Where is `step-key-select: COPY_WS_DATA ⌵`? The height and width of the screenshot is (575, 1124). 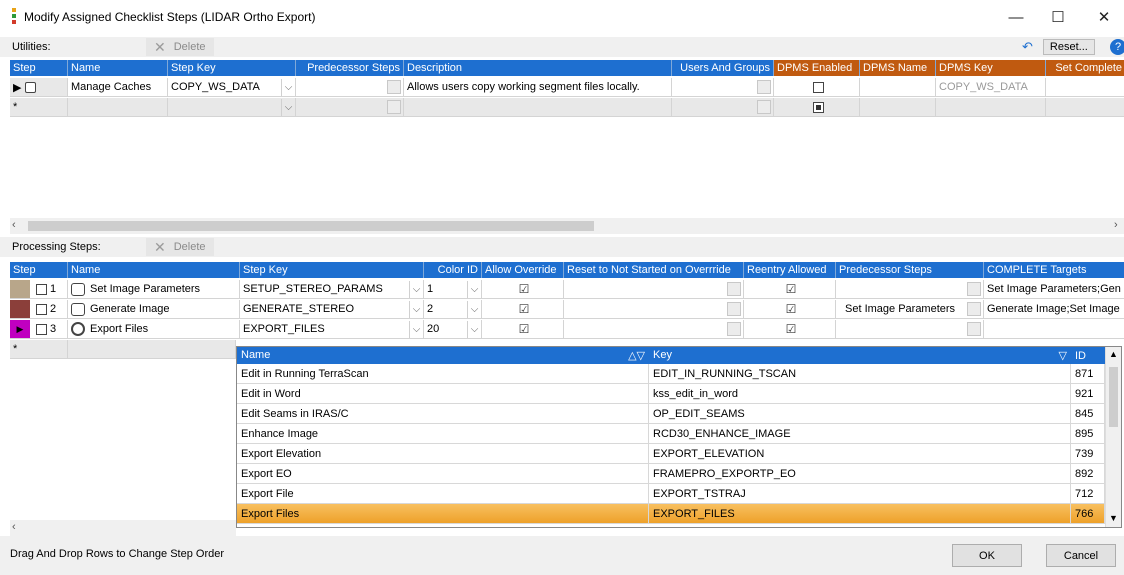
step-key-select: COPY_WS_DATA ⌵ is located at coordinates (232, 87).